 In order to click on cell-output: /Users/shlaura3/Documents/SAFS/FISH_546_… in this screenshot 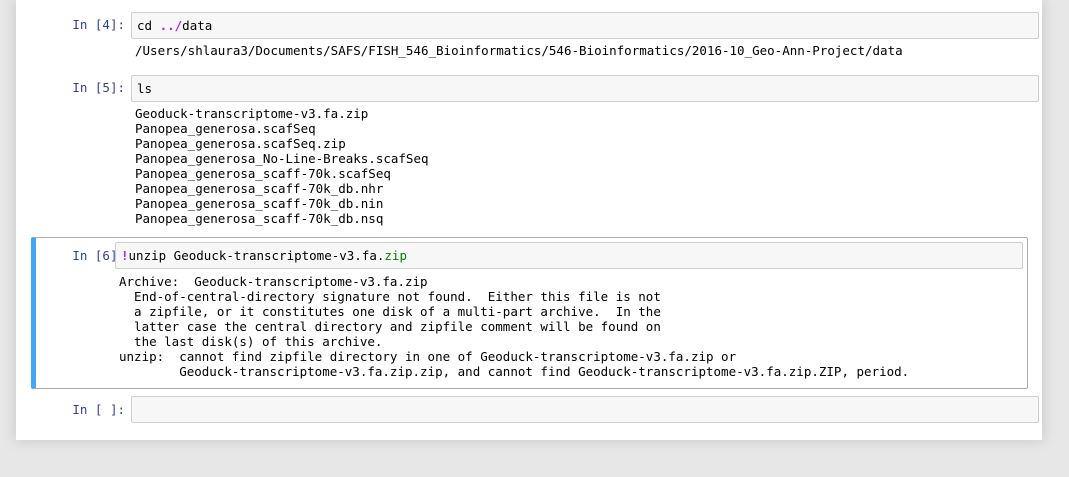, I will do `click(585, 50)`.